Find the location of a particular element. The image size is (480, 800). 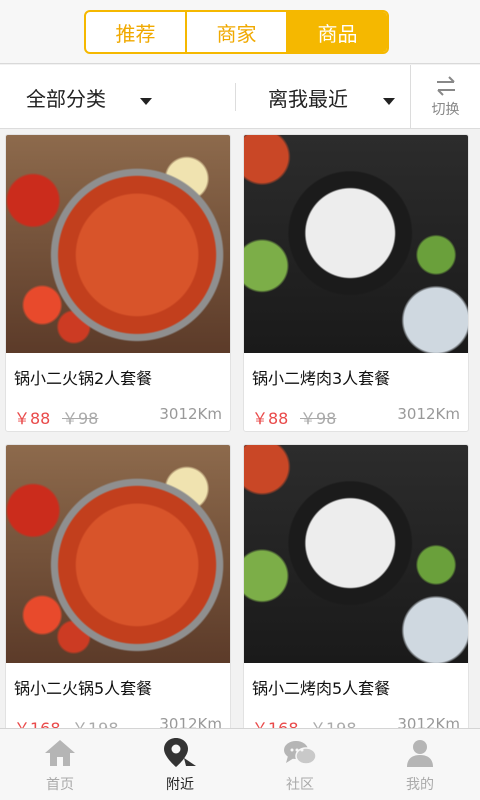

product-name: 锅小二烤肉5人套餐 is located at coordinates (321, 688).